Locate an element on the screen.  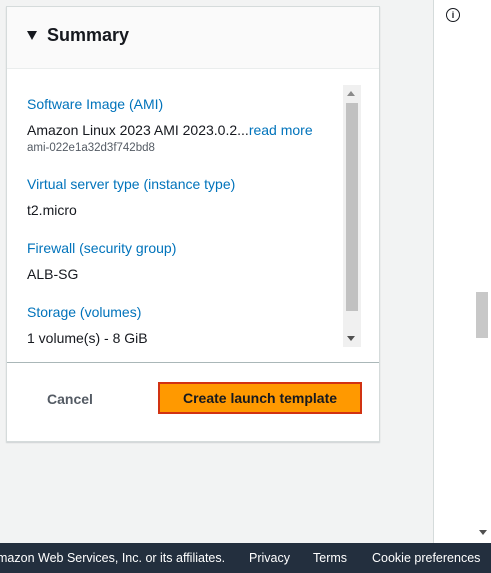
summary-actions: Cancel Create launch template is located at coordinates (193, 402).